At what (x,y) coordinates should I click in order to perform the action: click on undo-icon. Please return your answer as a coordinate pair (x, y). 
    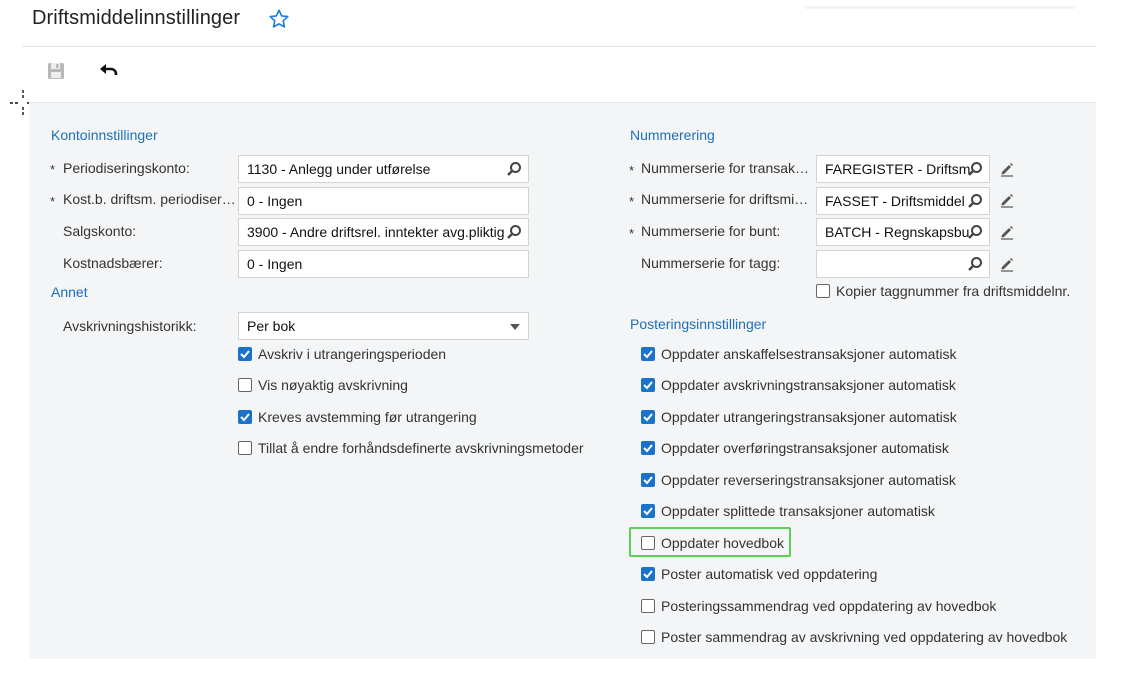
    Looking at the image, I should click on (109, 71).